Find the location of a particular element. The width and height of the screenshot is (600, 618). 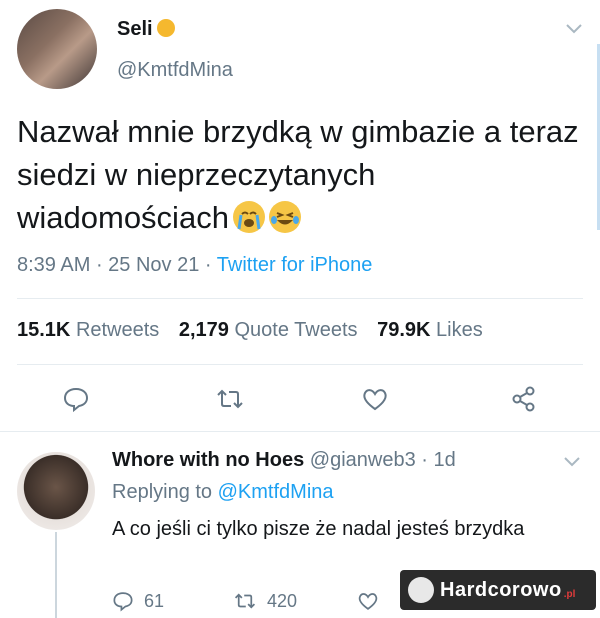

reply-author-handle: @gianweb3 is located at coordinates (363, 460).